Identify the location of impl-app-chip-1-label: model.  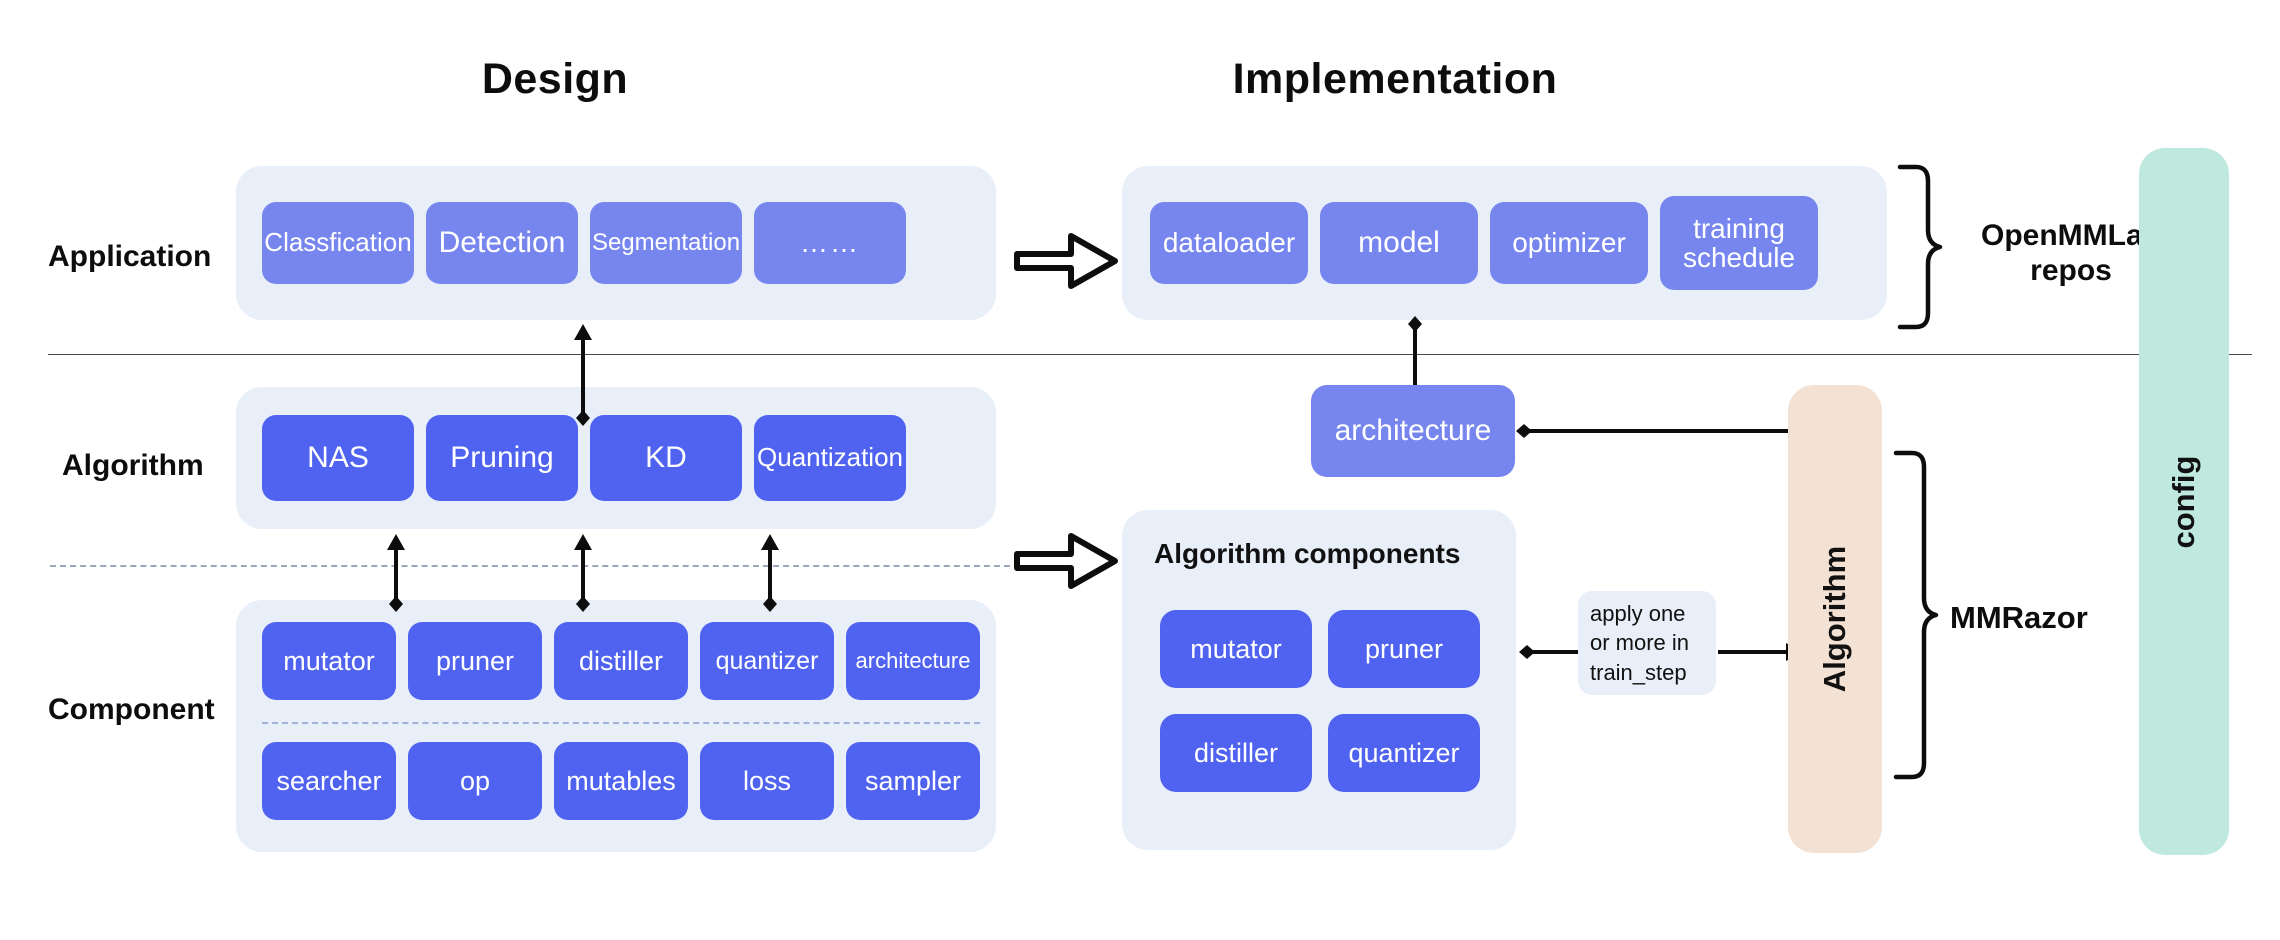
(1399, 243).